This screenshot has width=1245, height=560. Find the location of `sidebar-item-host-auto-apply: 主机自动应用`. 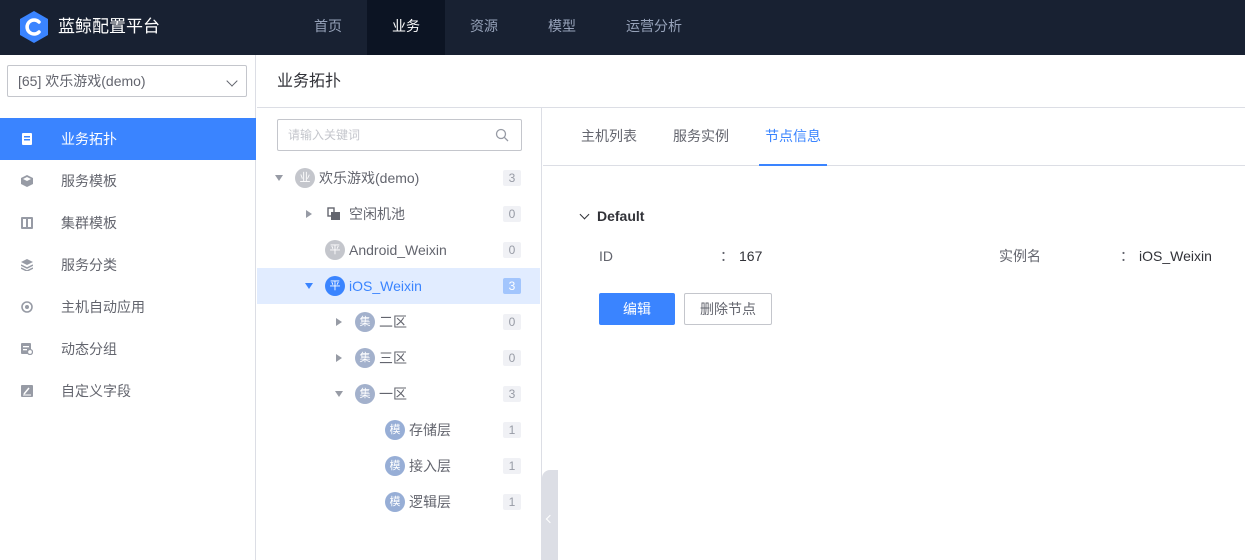

sidebar-item-host-auto-apply: 主机自动应用 is located at coordinates (128, 307).